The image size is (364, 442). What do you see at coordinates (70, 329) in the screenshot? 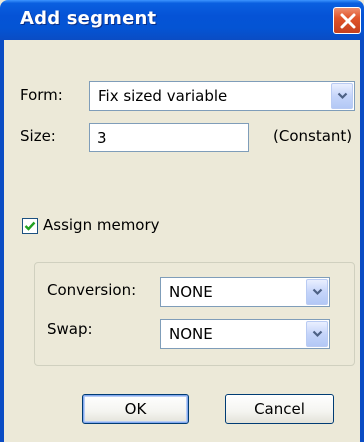
I see `swap-label: Swap:` at bounding box center [70, 329].